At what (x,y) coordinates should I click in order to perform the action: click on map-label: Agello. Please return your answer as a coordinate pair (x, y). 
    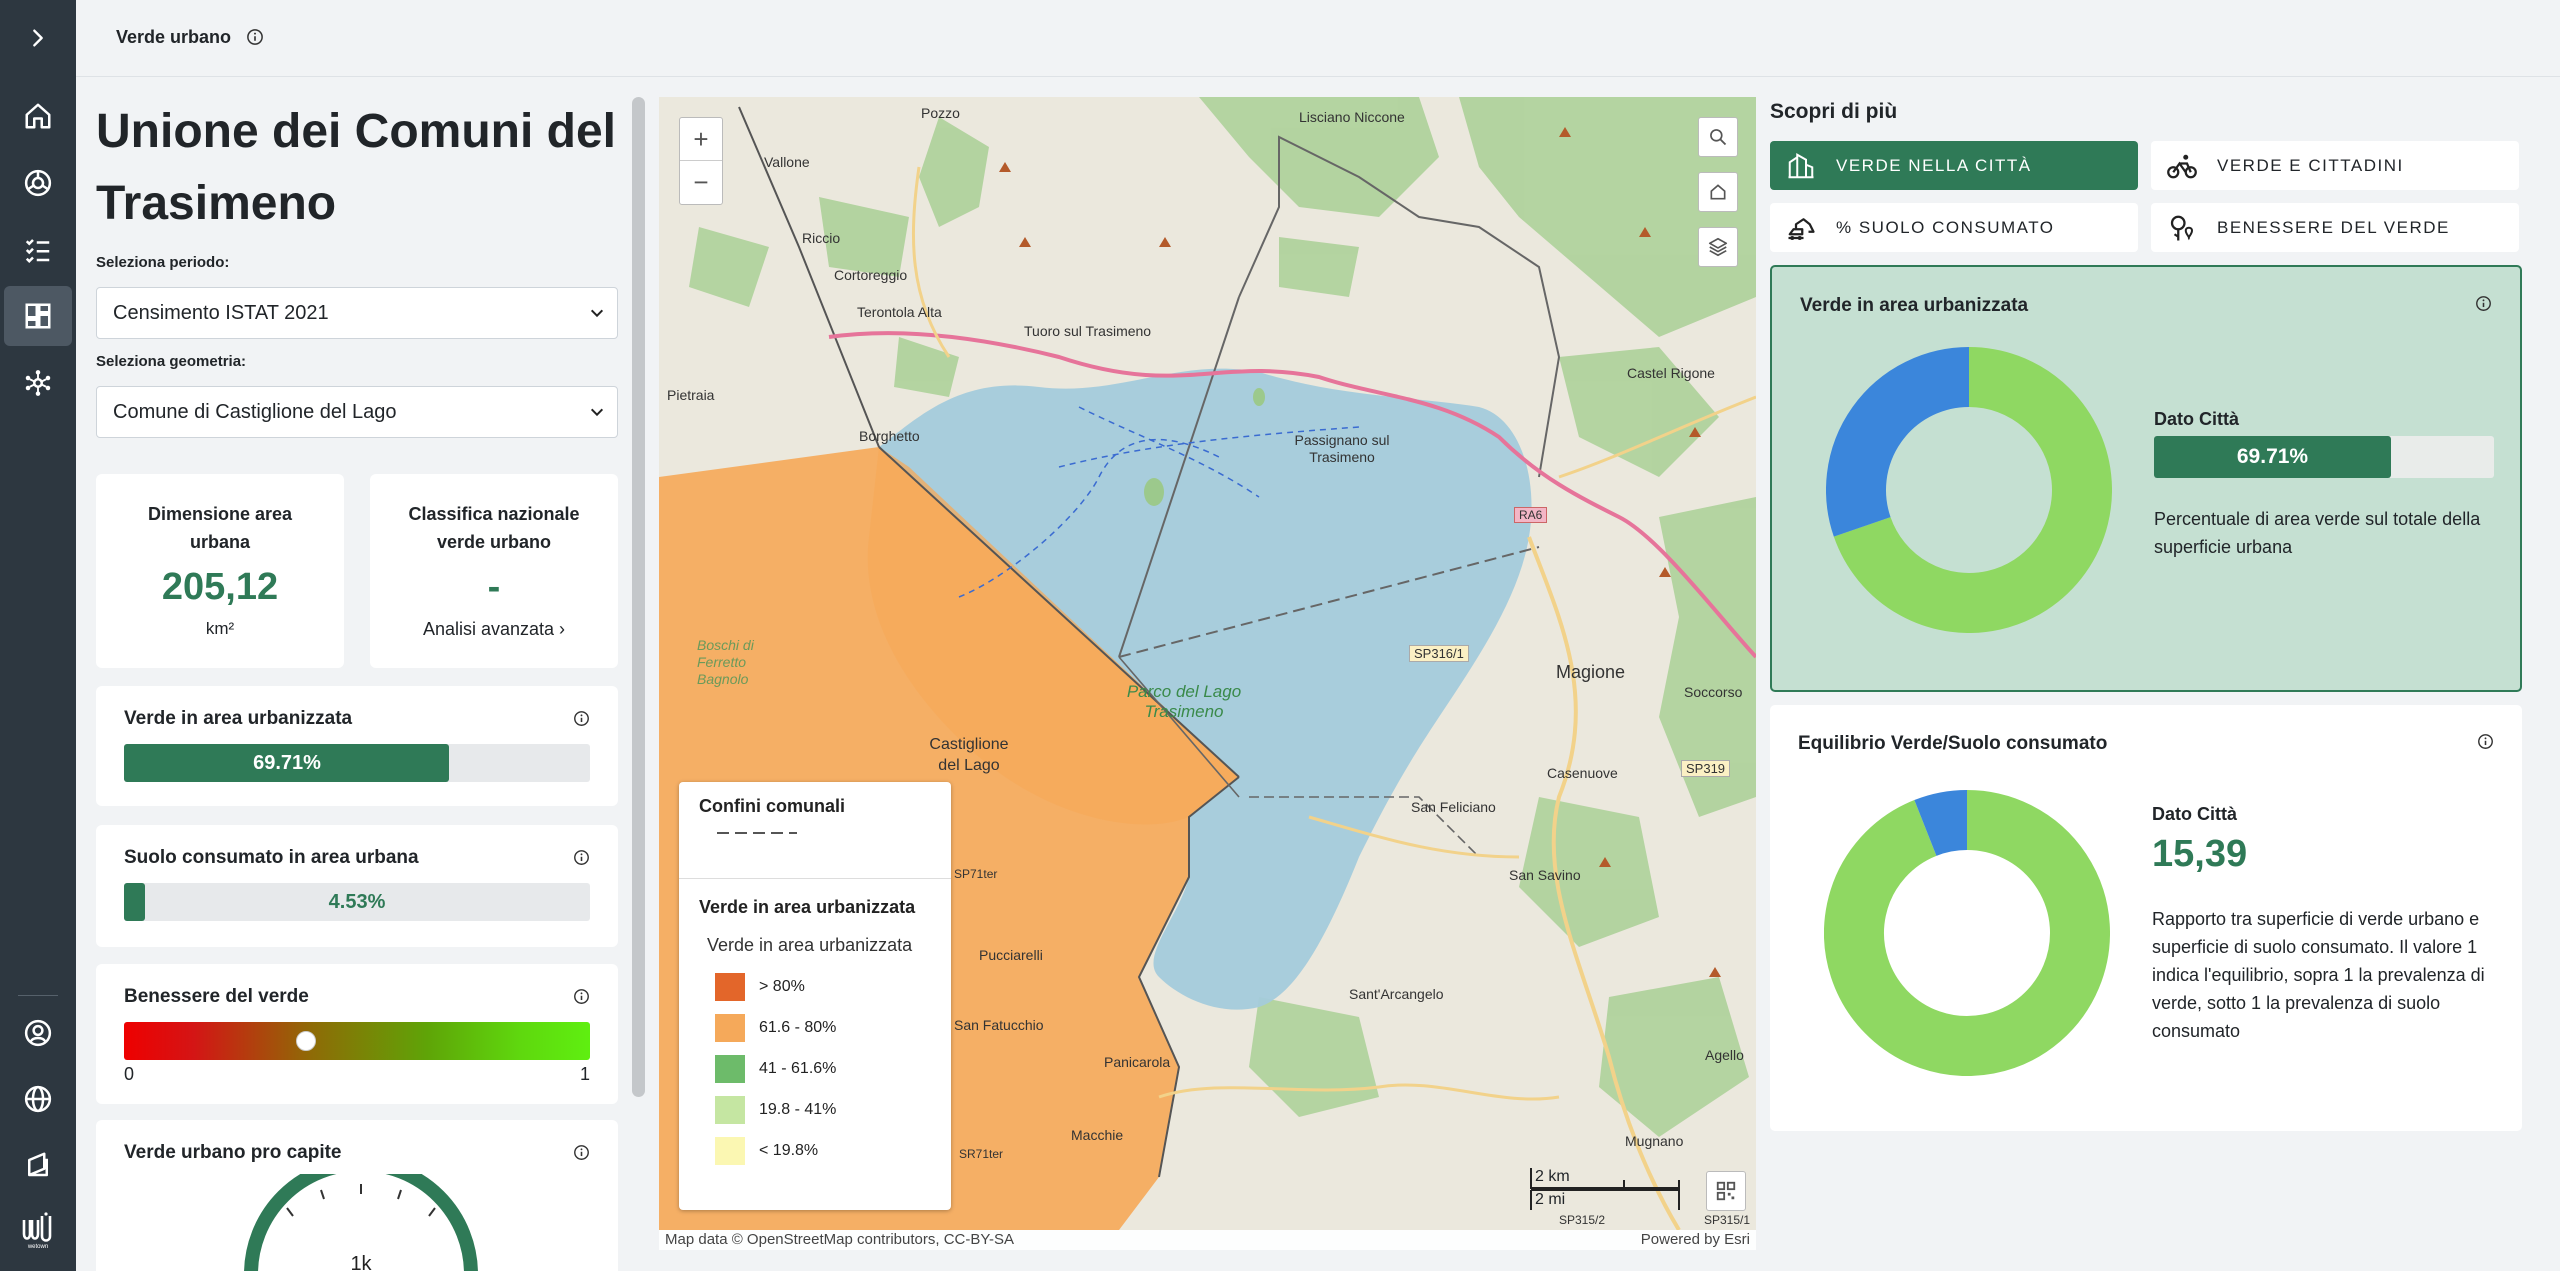
    Looking at the image, I should click on (1724, 1055).